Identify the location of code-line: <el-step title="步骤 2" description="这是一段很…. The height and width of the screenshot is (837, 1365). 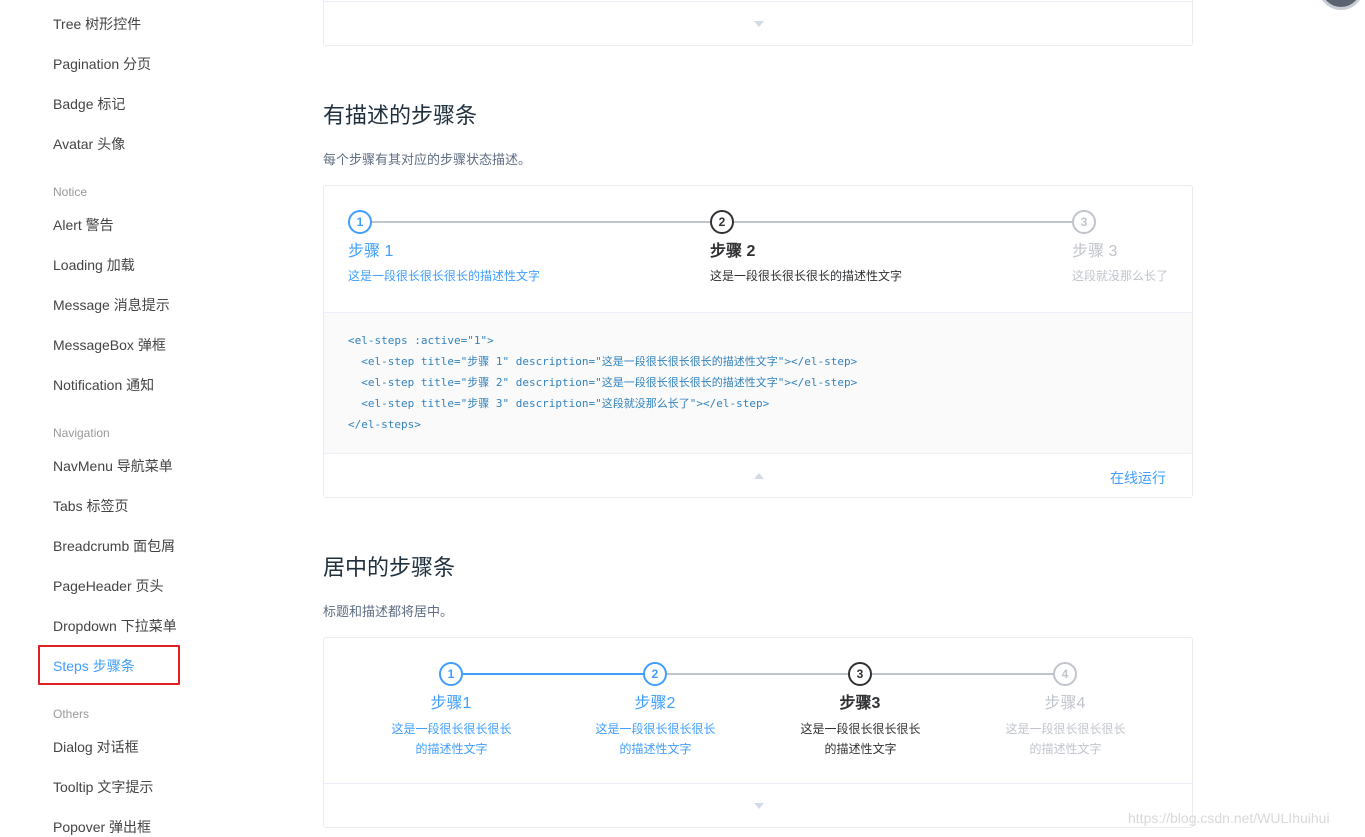
(603, 382).